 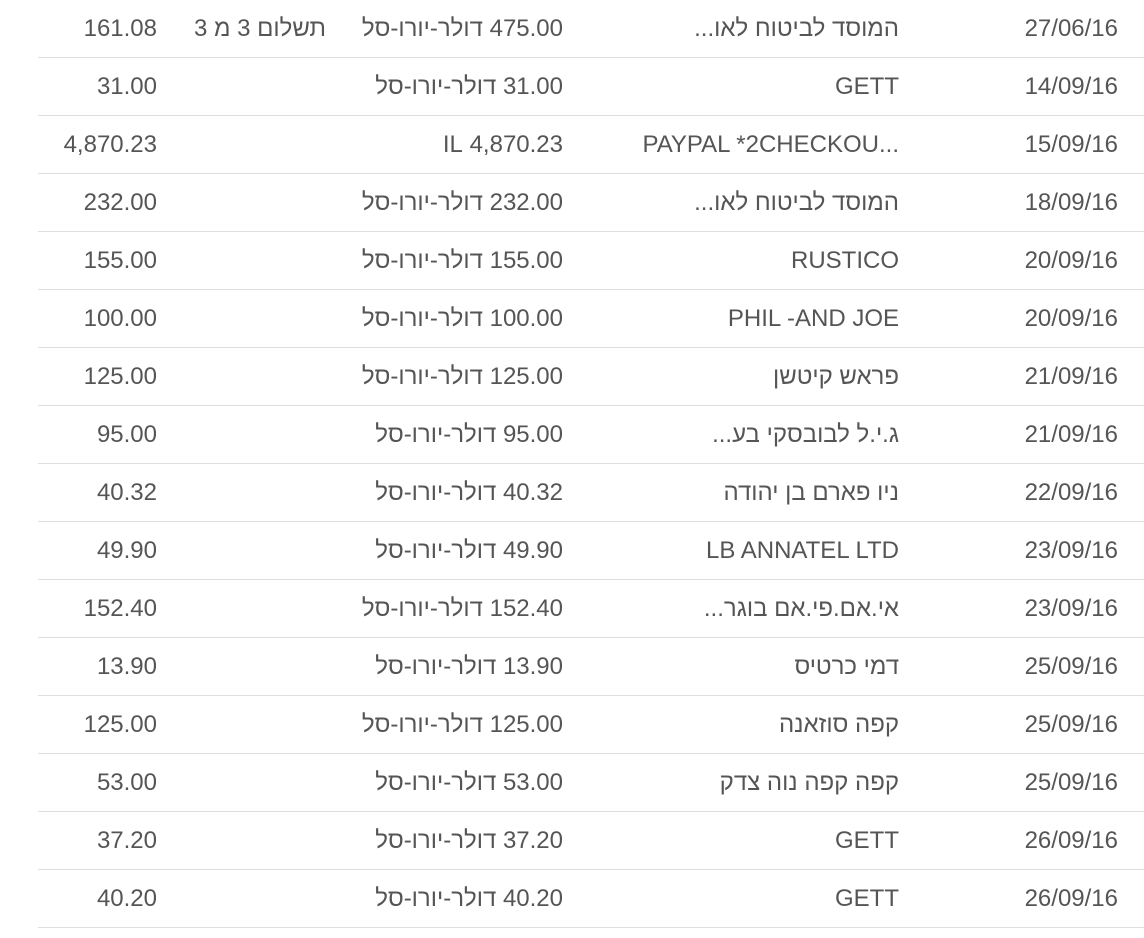 I want to click on original-amount: 40.32 דולר-יורו-סל, so click(x=433, y=492).